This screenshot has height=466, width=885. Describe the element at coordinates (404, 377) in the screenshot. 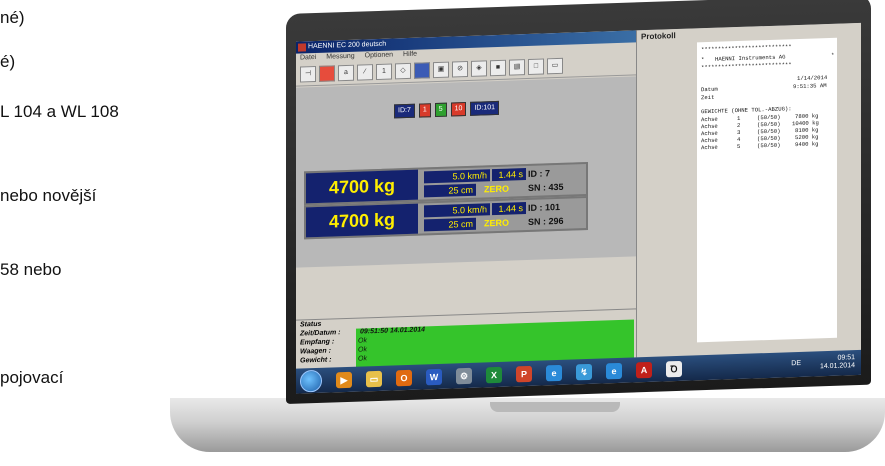

I see `outlook-icon: O` at that location.